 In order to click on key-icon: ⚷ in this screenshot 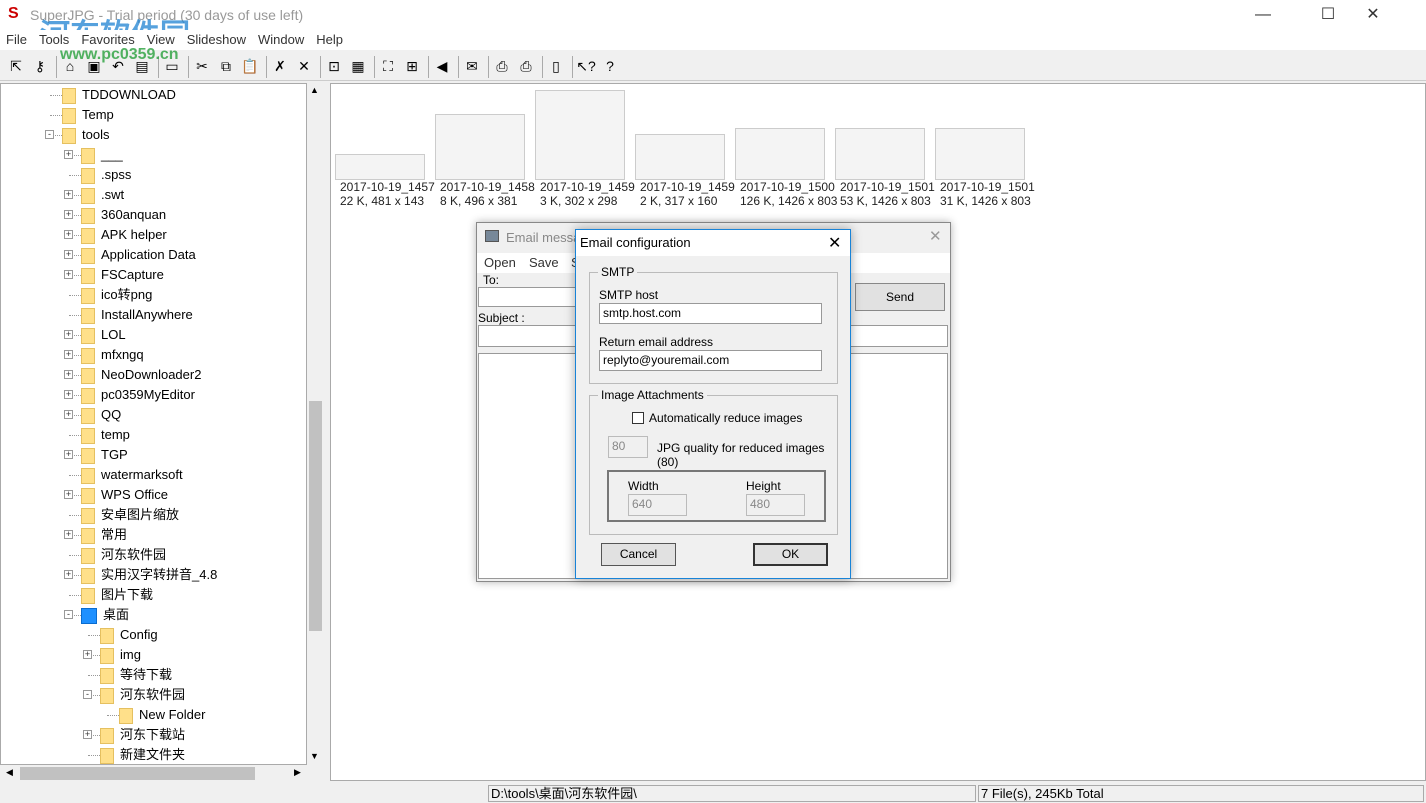, I will do `click(40, 66)`.